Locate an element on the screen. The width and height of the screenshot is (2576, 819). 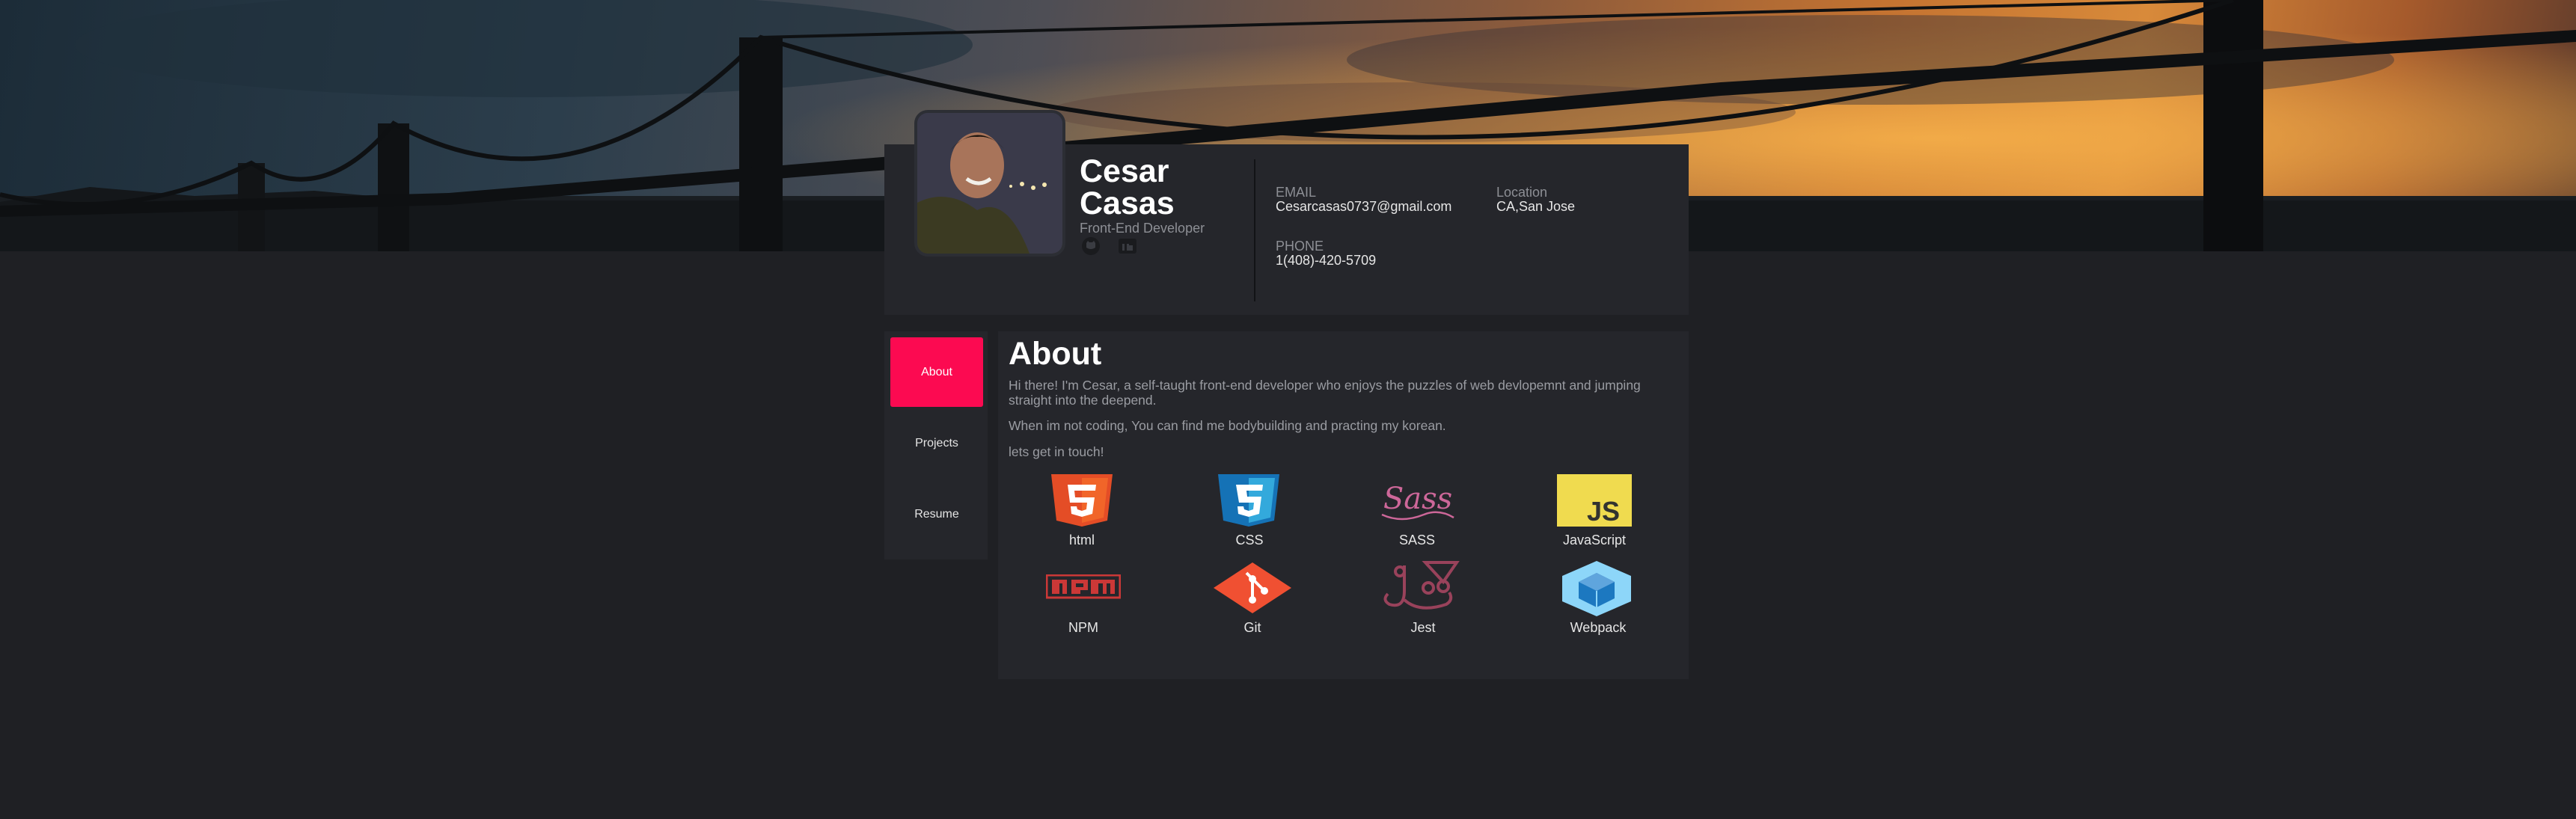
javascript-icon: JS is located at coordinates (1595, 500).